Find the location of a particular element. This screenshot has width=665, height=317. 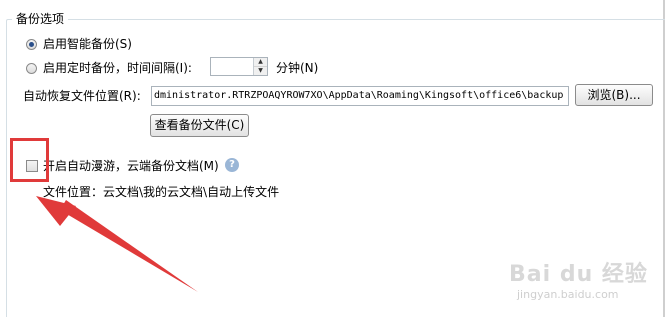

spin-up-icon: ▲ is located at coordinates (260, 62).